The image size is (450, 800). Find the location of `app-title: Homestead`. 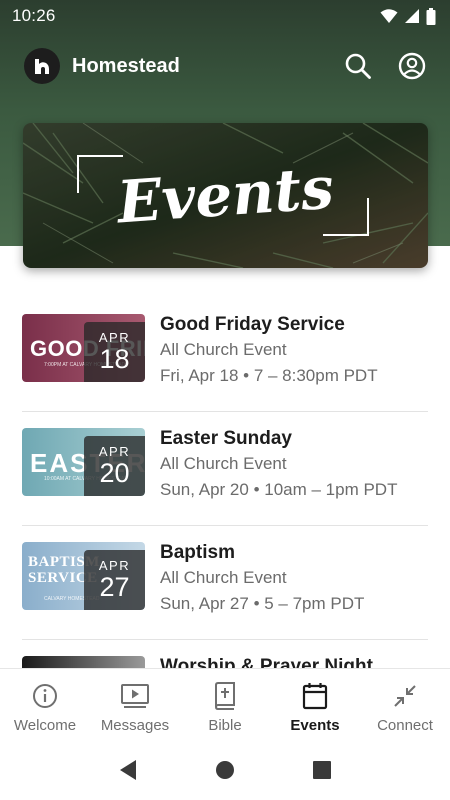

app-title: Homestead is located at coordinates (126, 65).